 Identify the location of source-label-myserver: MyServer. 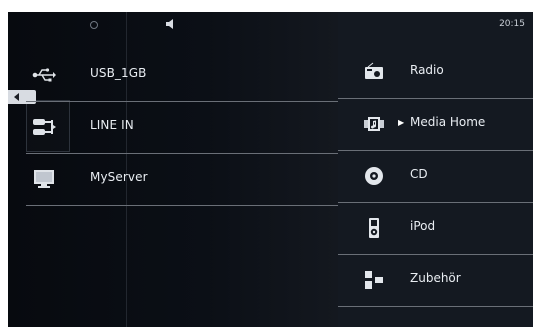
(119, 177).